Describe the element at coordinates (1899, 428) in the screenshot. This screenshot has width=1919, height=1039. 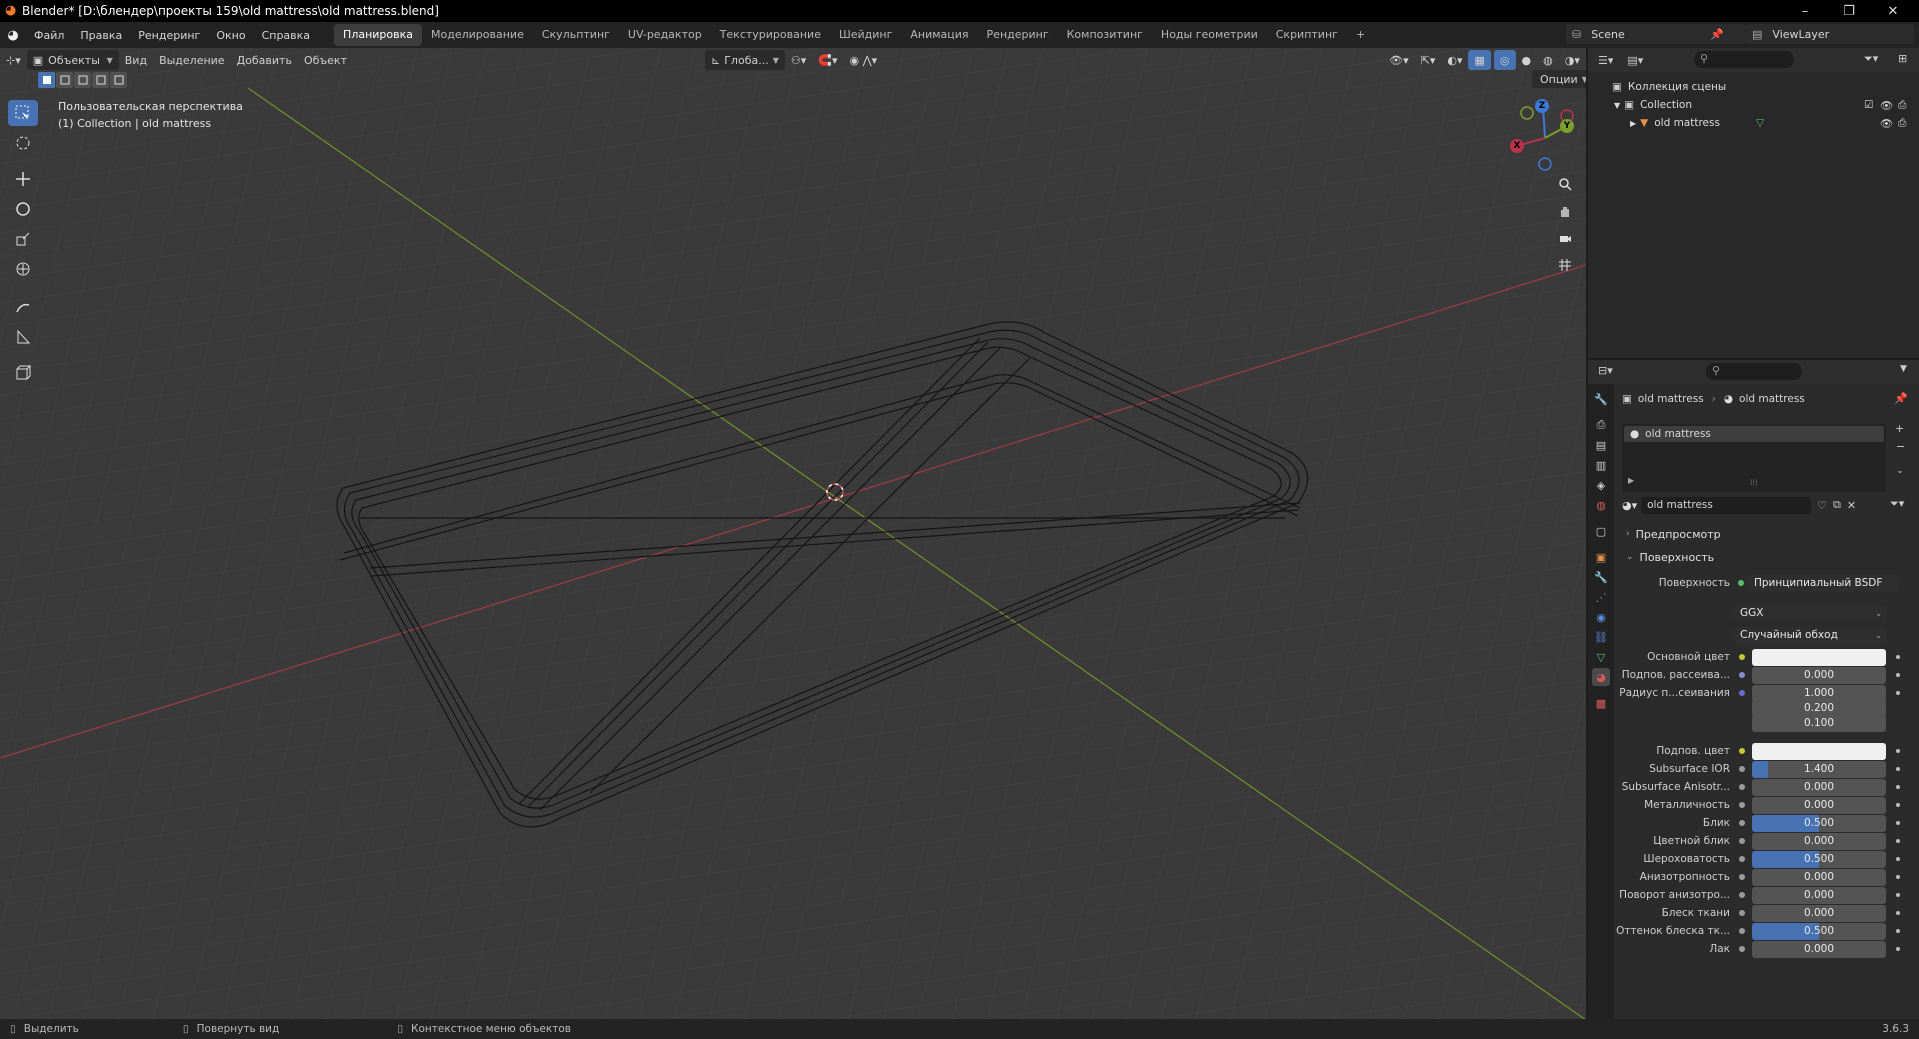
I see `add-slot-icon: +` at that location.